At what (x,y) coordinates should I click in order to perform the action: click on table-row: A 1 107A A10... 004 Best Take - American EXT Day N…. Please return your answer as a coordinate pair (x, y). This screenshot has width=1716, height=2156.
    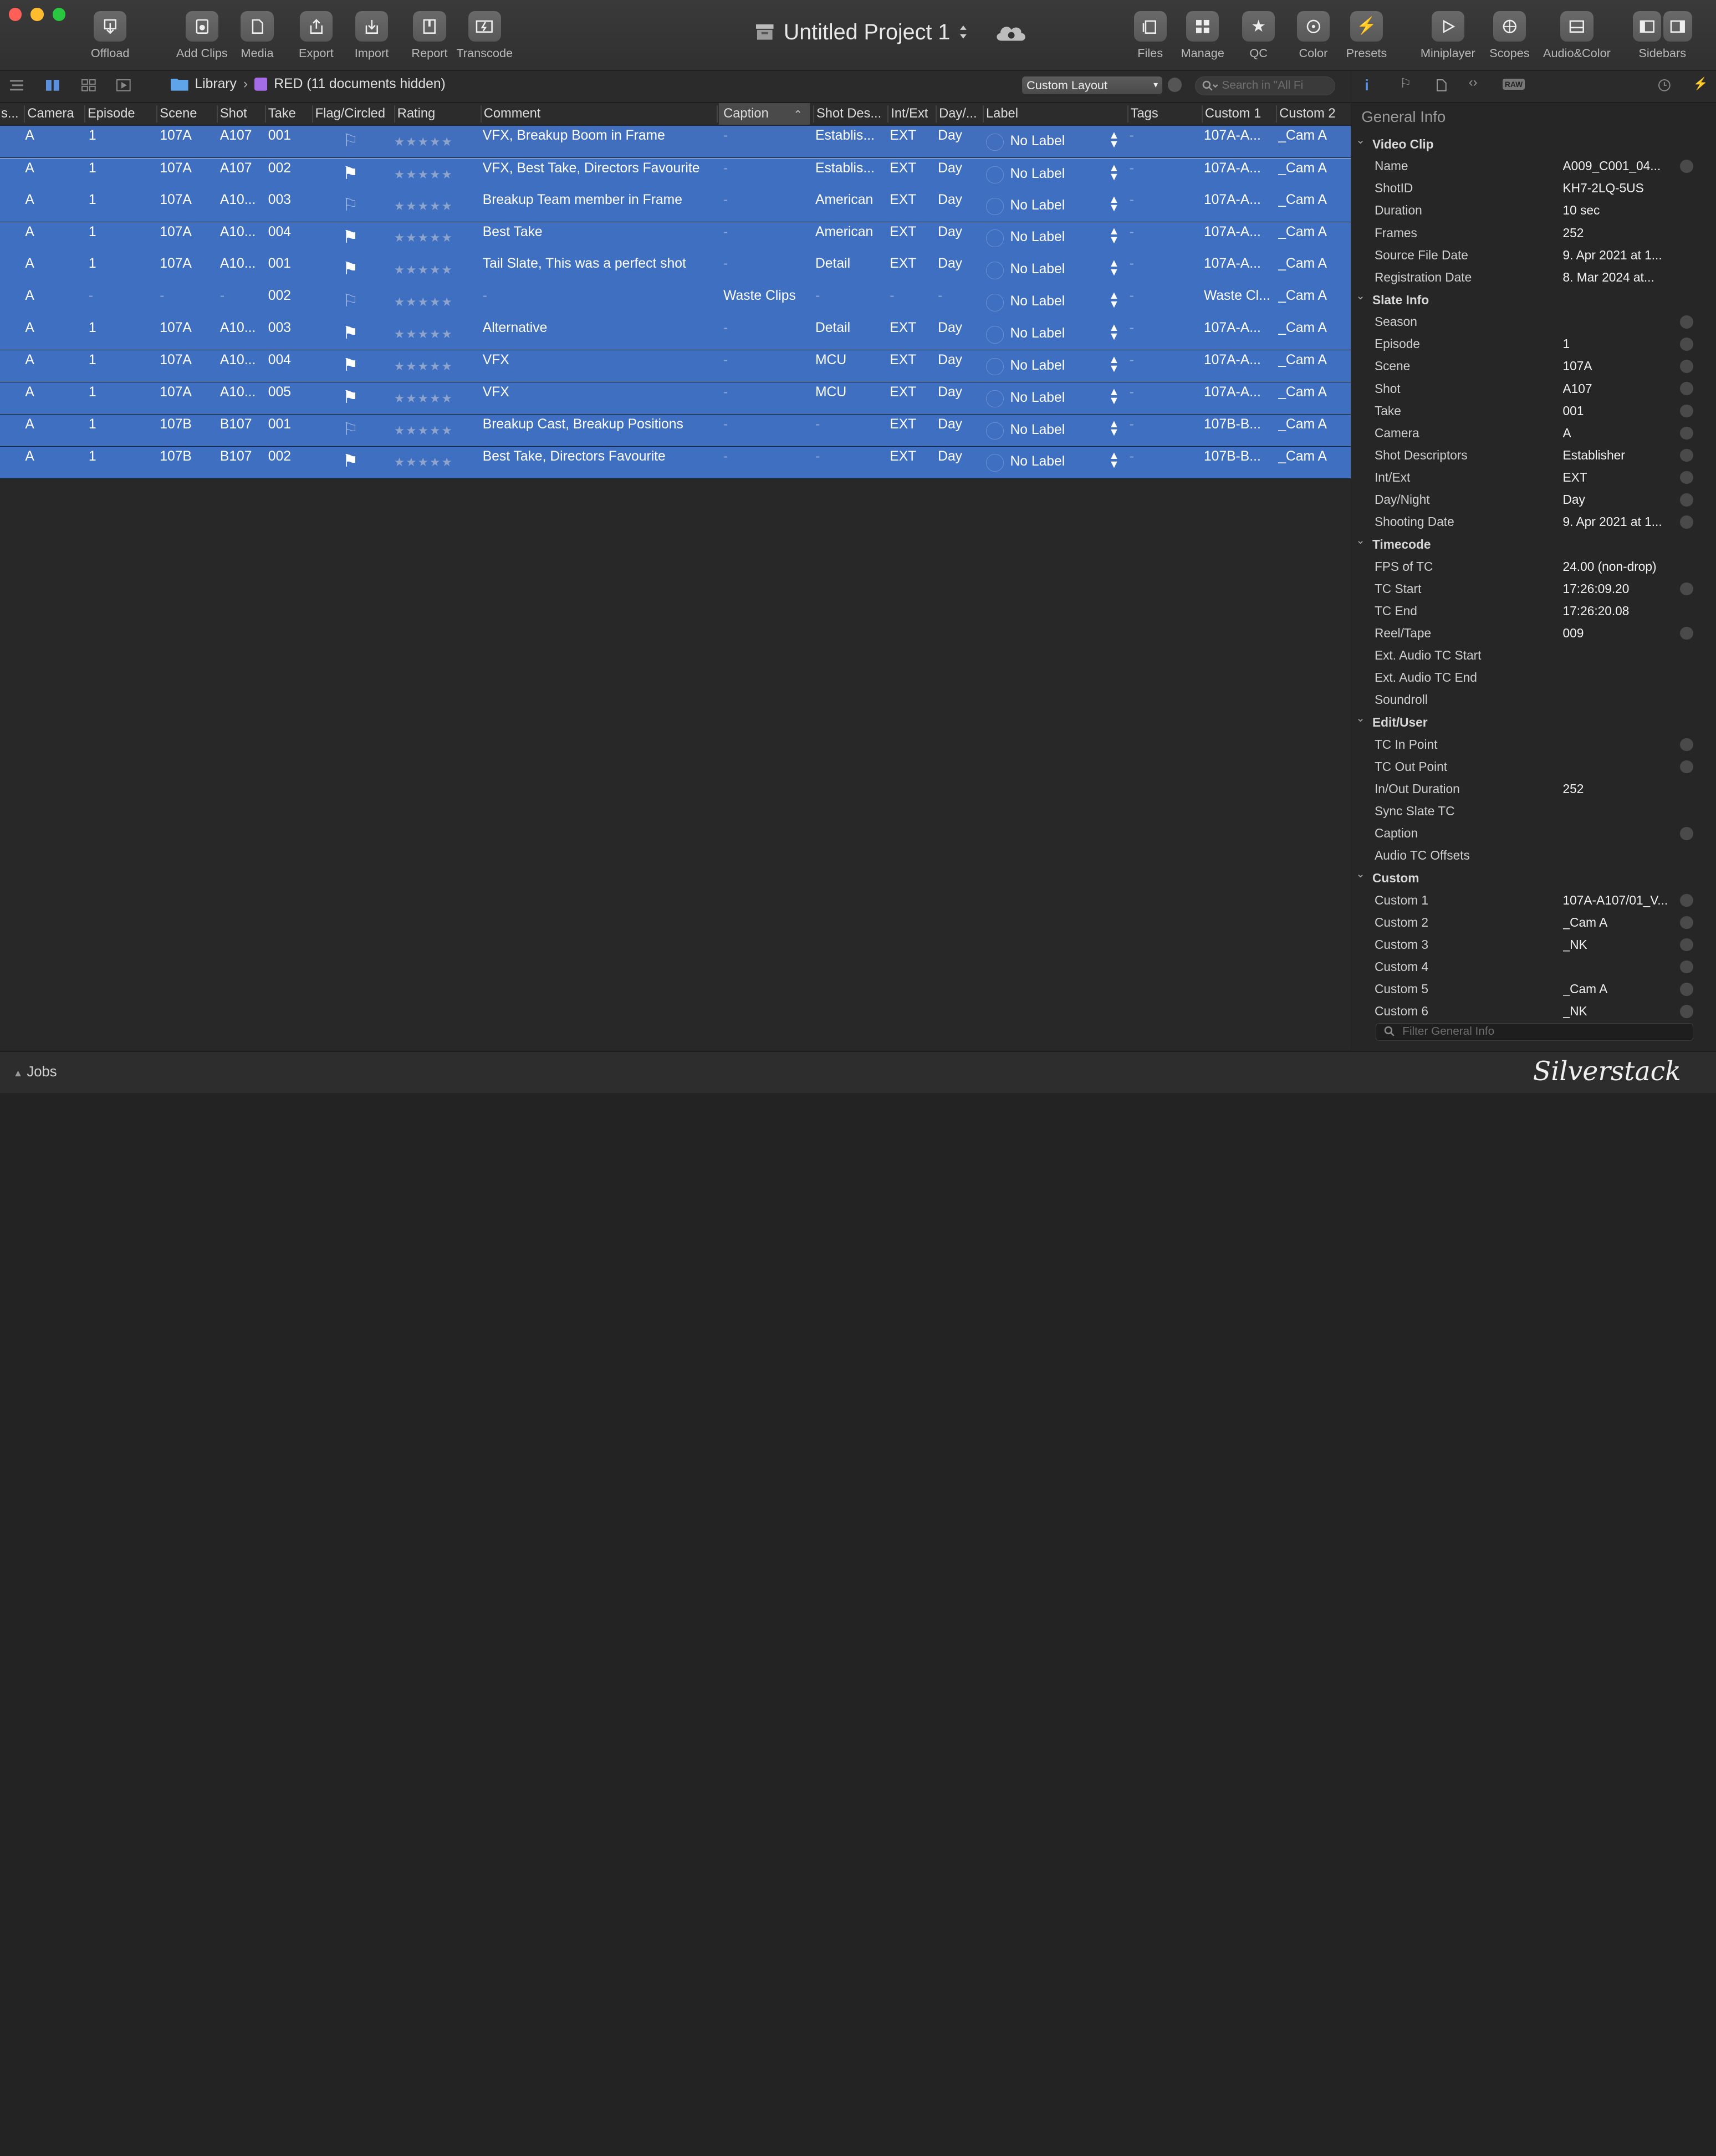
    Looking at the image, I should click on (675, 238).